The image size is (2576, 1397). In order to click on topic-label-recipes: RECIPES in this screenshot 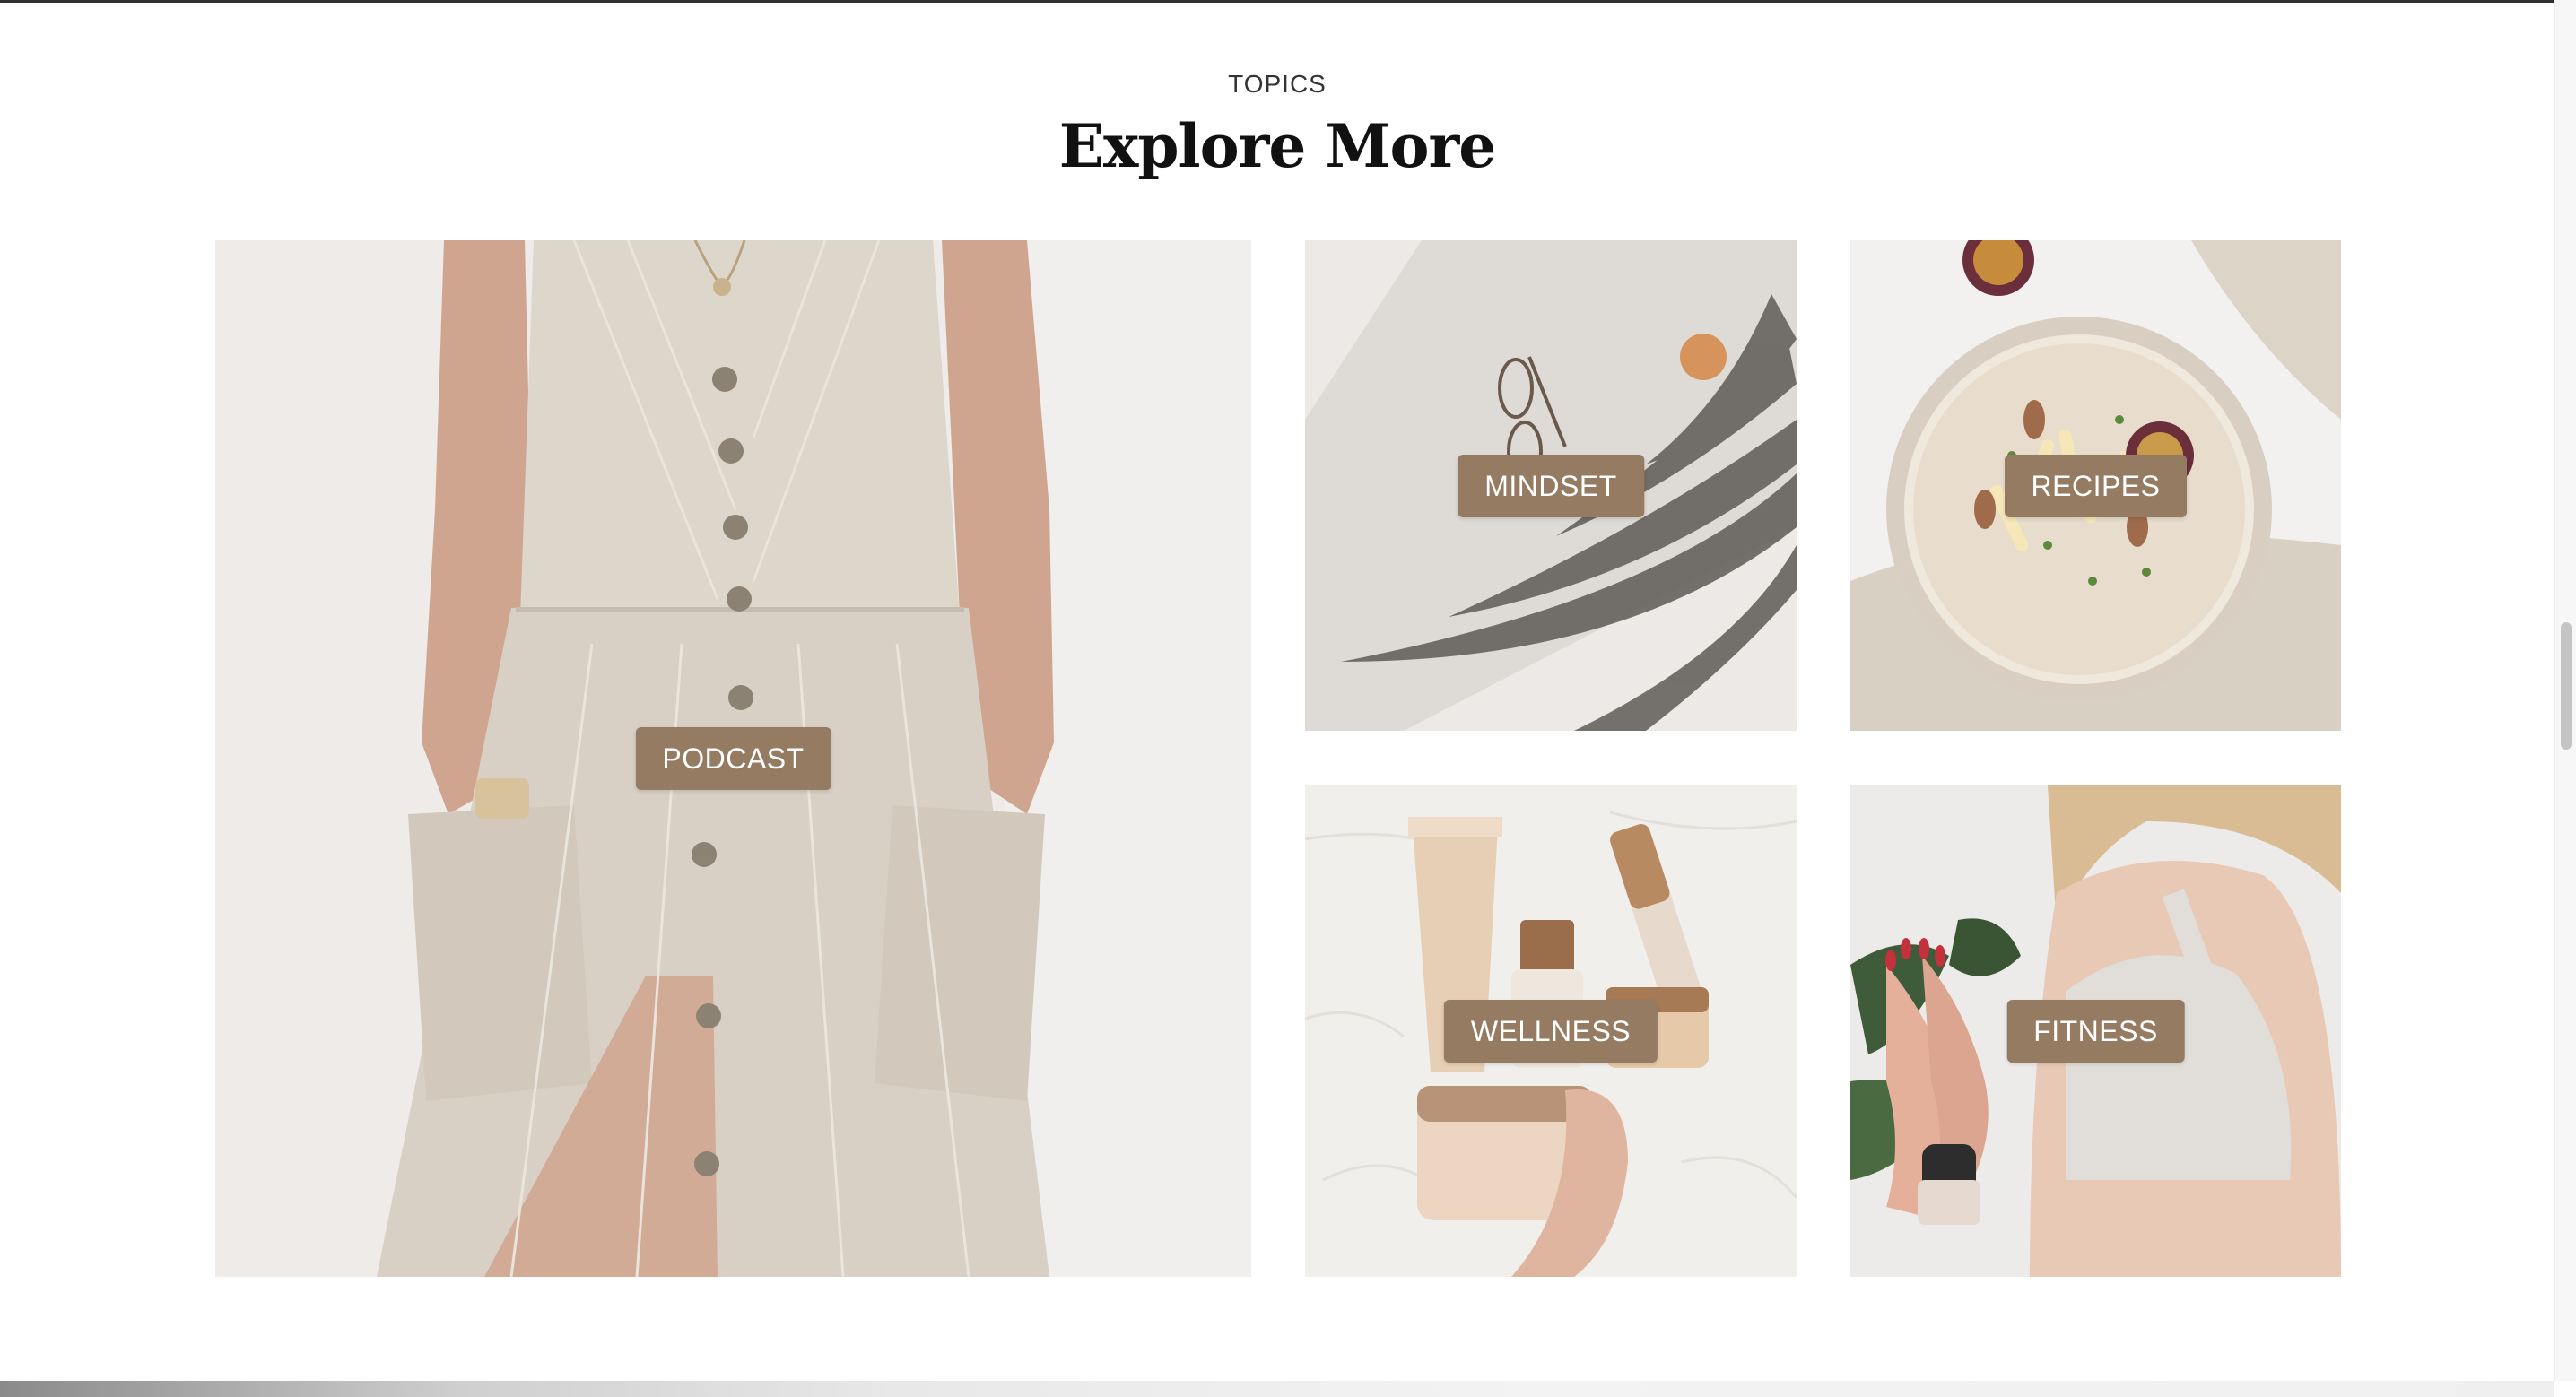, I will do `click(2096, 486)`.